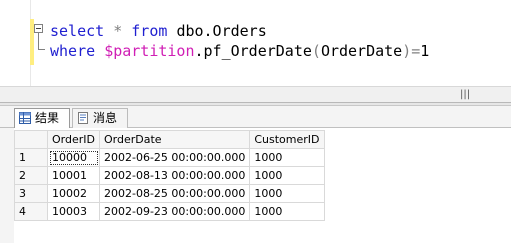 This screenshot has width=511, height=243. Describe the element at coordinates (255, 117) in the screenshot. I see `results-tab-strip: 结果 消息` at that location.